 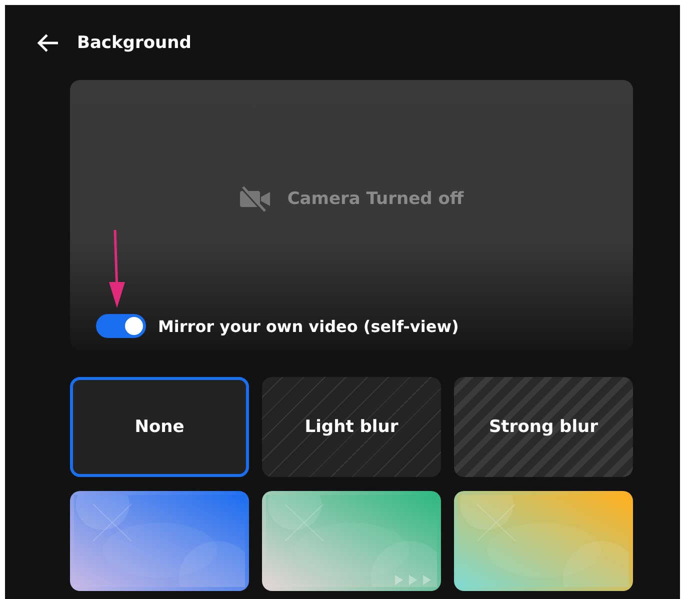 What do you see at coordinates (375, 199) in the screenshot?
I see `camera-status: Camera Turned off` at bounding box center [375, 199].